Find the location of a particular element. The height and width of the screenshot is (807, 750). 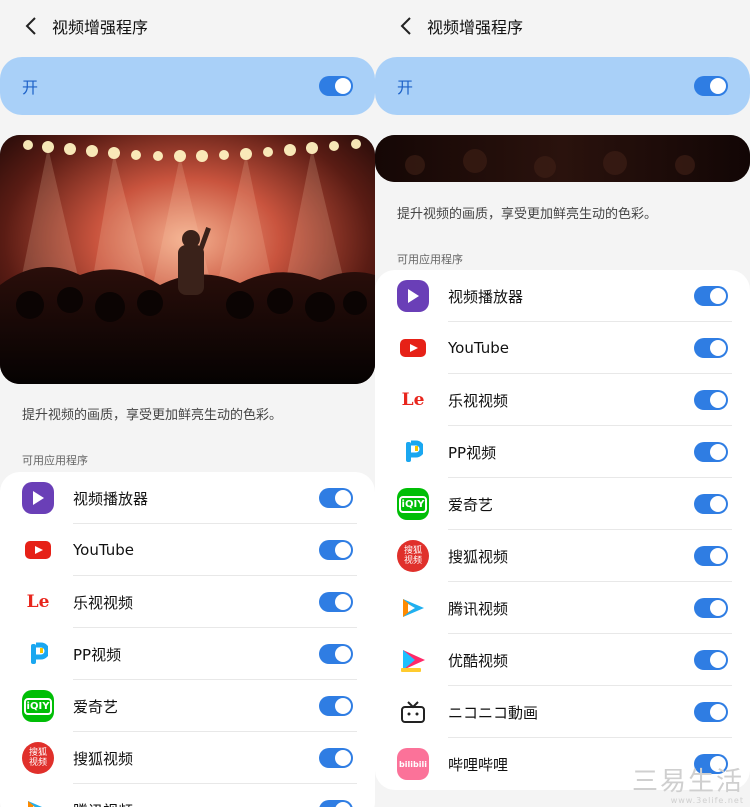

watermark-text: 三易生活 is located at coordinates (687, 782).